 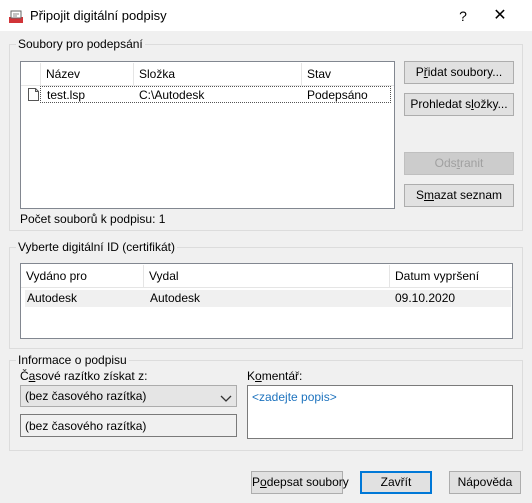 I want to click on sign-files-button: Podepsat soubory, so click(x=300, y=482).